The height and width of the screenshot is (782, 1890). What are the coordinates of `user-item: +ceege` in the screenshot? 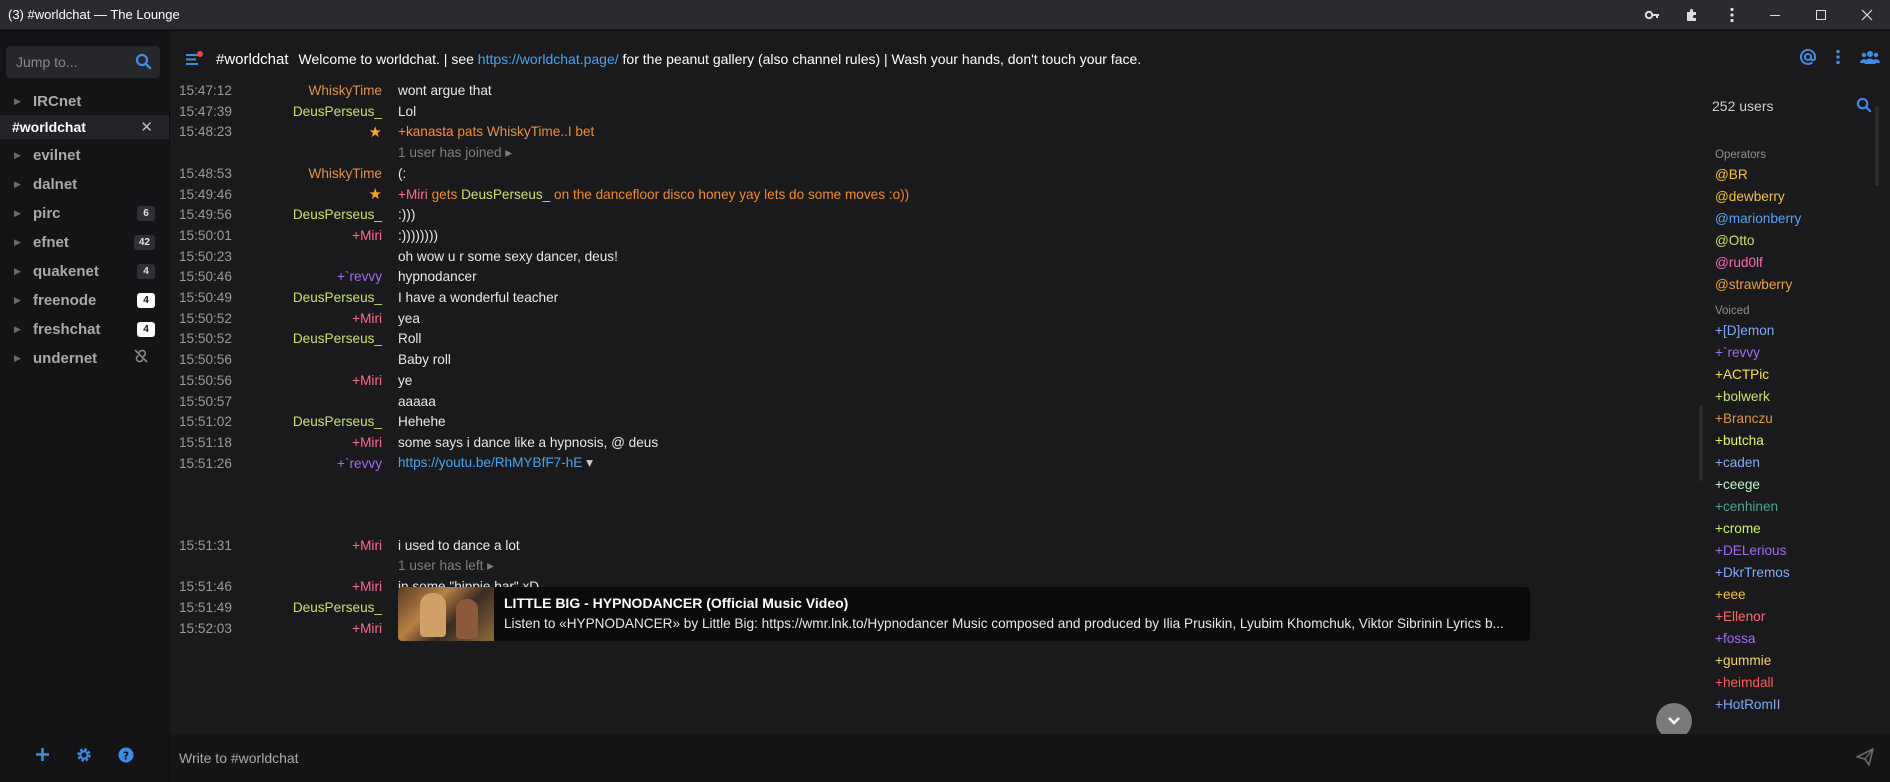 It's located at (1737, 484).